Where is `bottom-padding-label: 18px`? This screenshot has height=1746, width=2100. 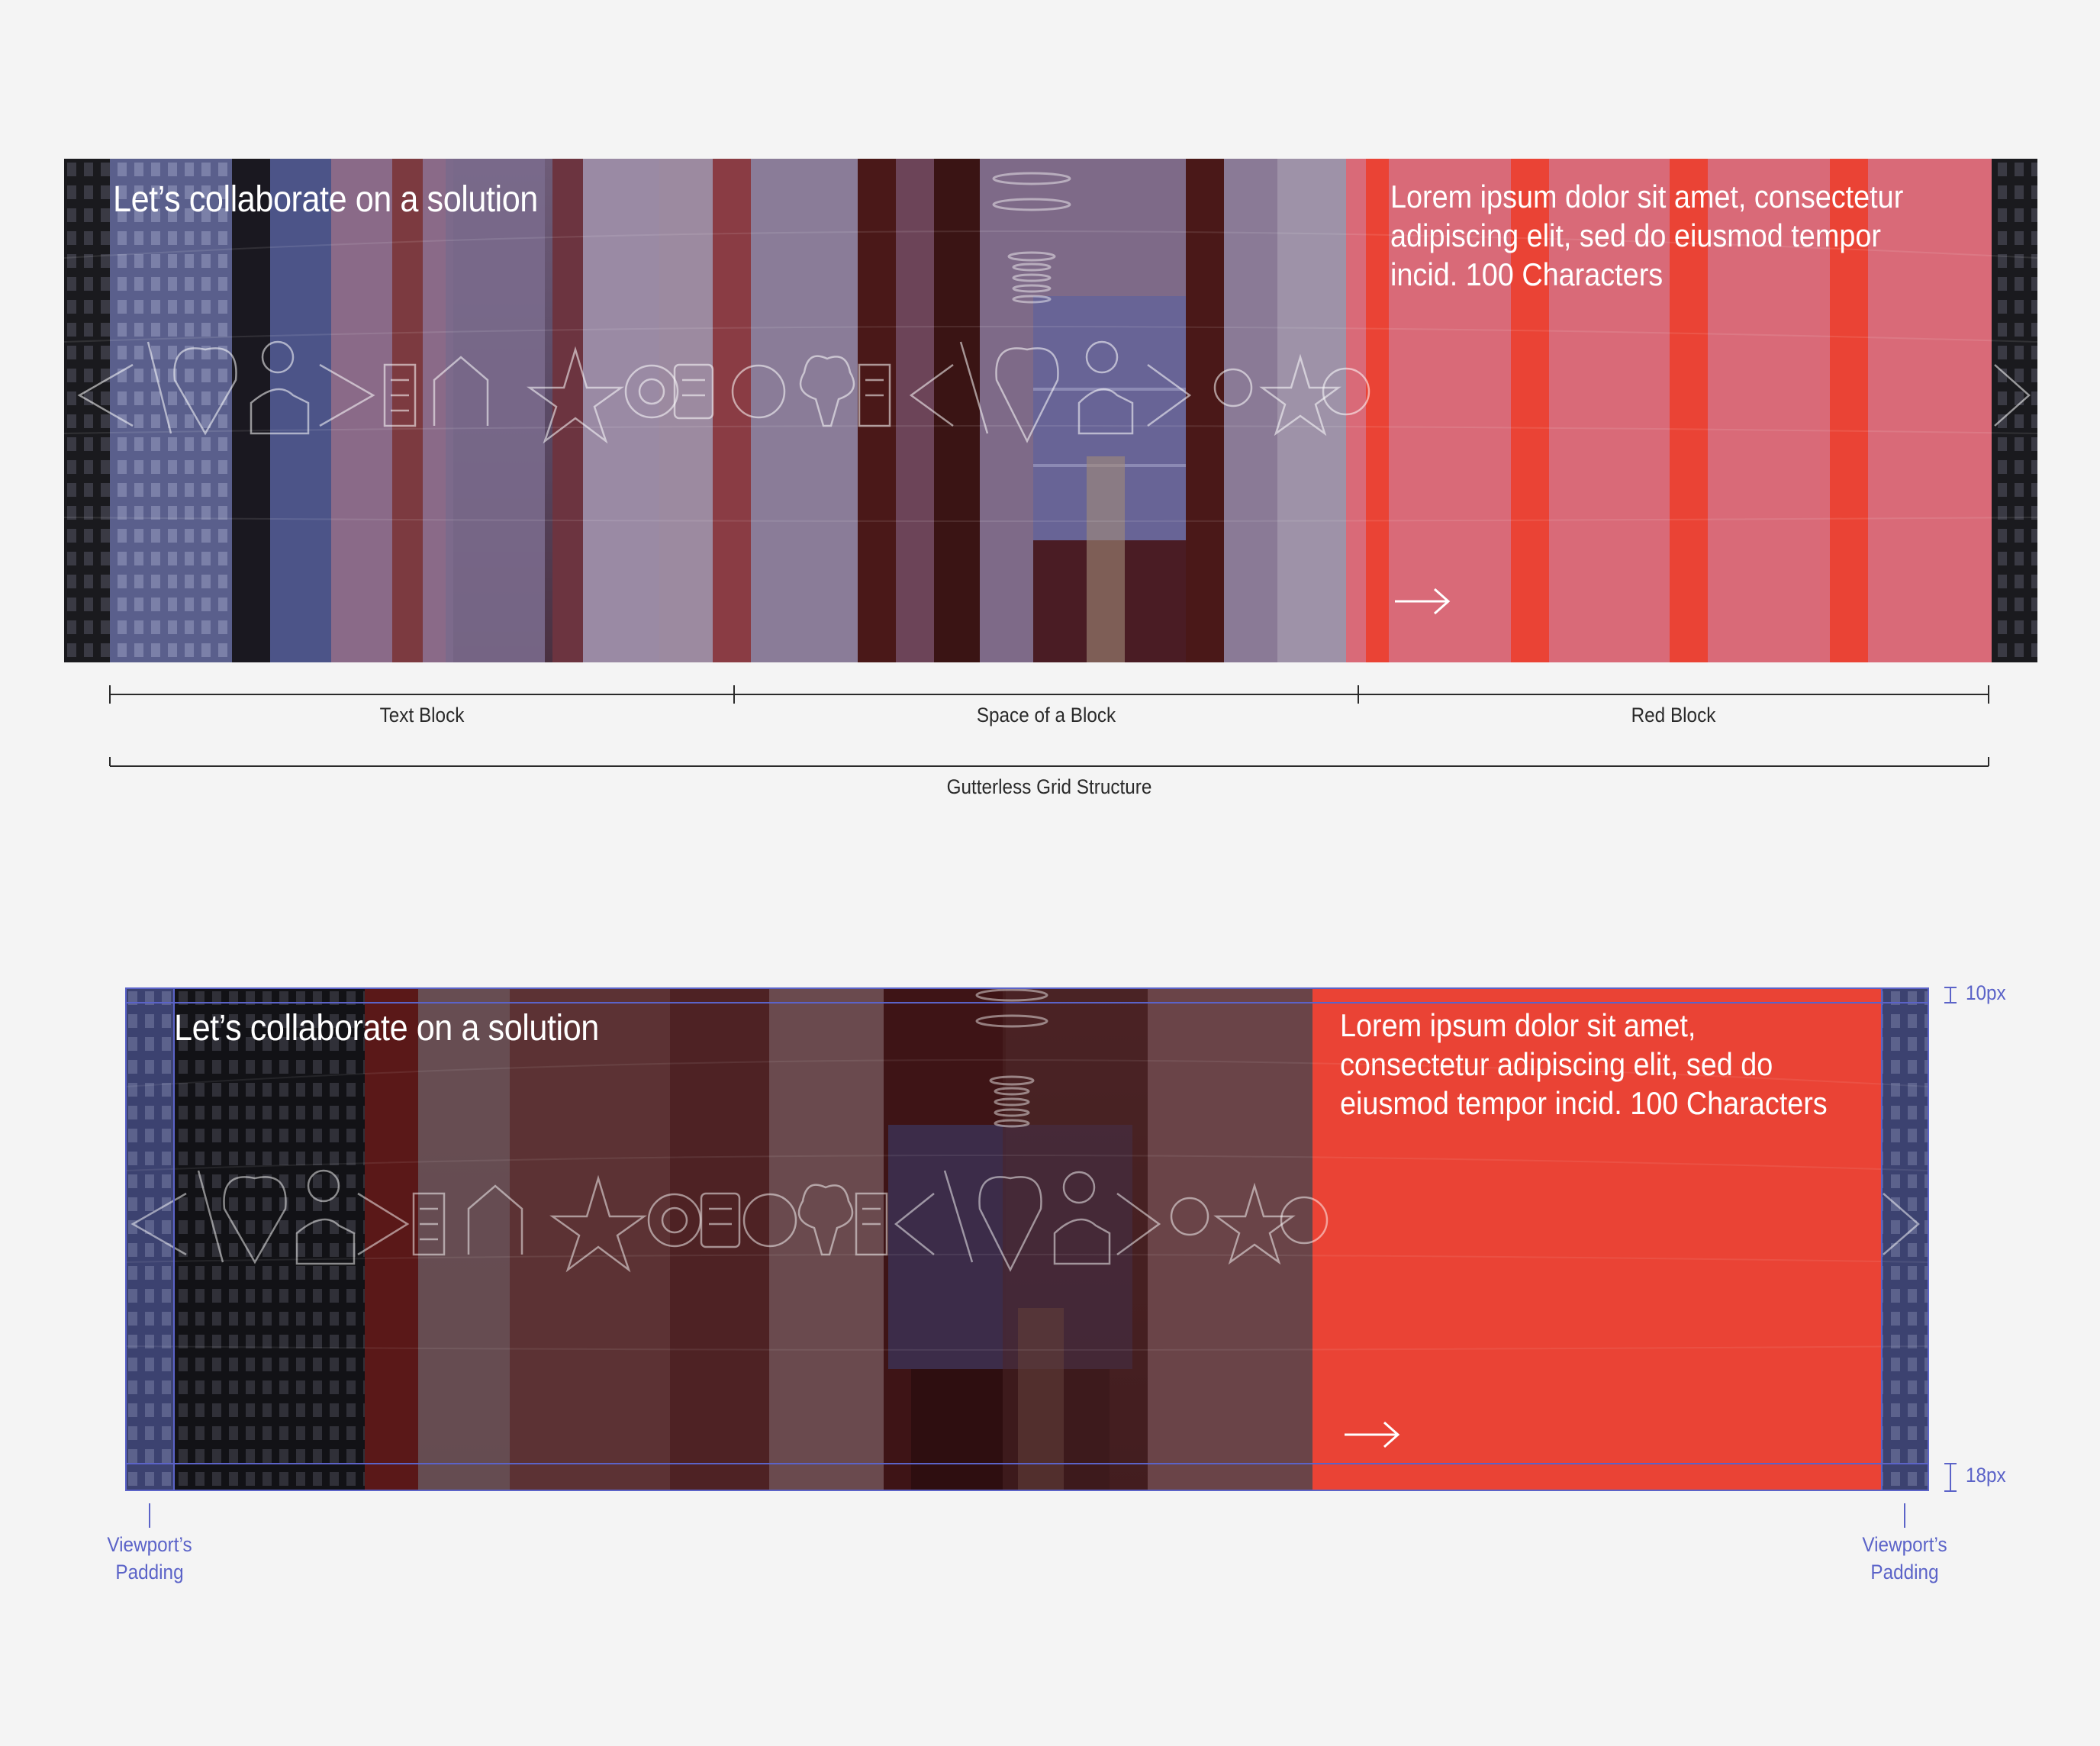
bottom-padding-label: 18px is located at coordinates (1986, 1475).